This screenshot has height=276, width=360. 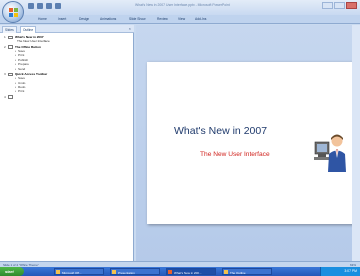 I want to click on office-button, so click(x=13, y=12).